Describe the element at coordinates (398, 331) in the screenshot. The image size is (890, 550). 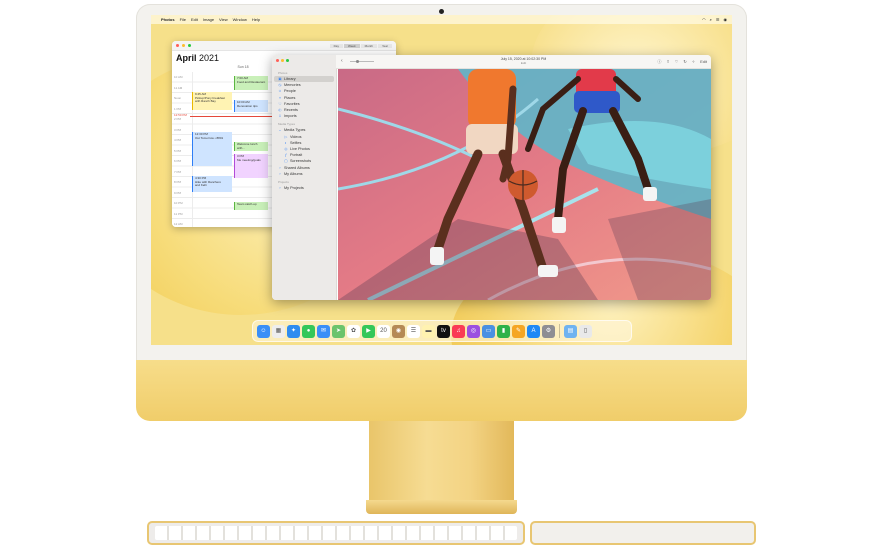
I see `contacts-icon: ◉` at that location.